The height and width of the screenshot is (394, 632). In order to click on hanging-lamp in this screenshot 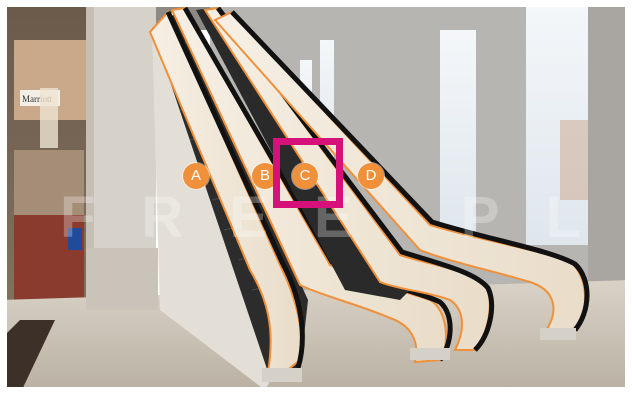, I will do `click(49, 118)`.